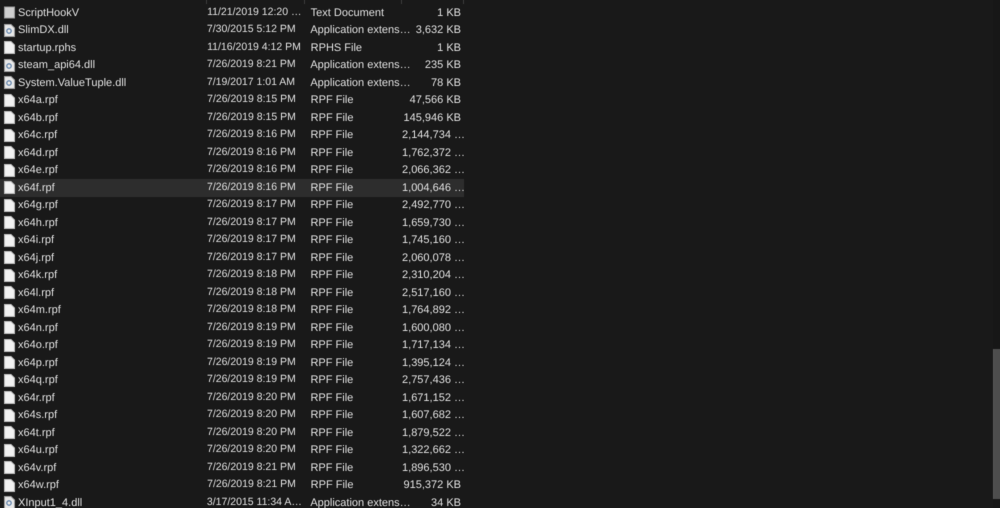 Image resolution: width=1000 pixels, height=508 pixels. What do you see at coordinates (38, 415) in the screenshot?
I see `file-name: x64s.rpf` at bounding box center [38, 415].